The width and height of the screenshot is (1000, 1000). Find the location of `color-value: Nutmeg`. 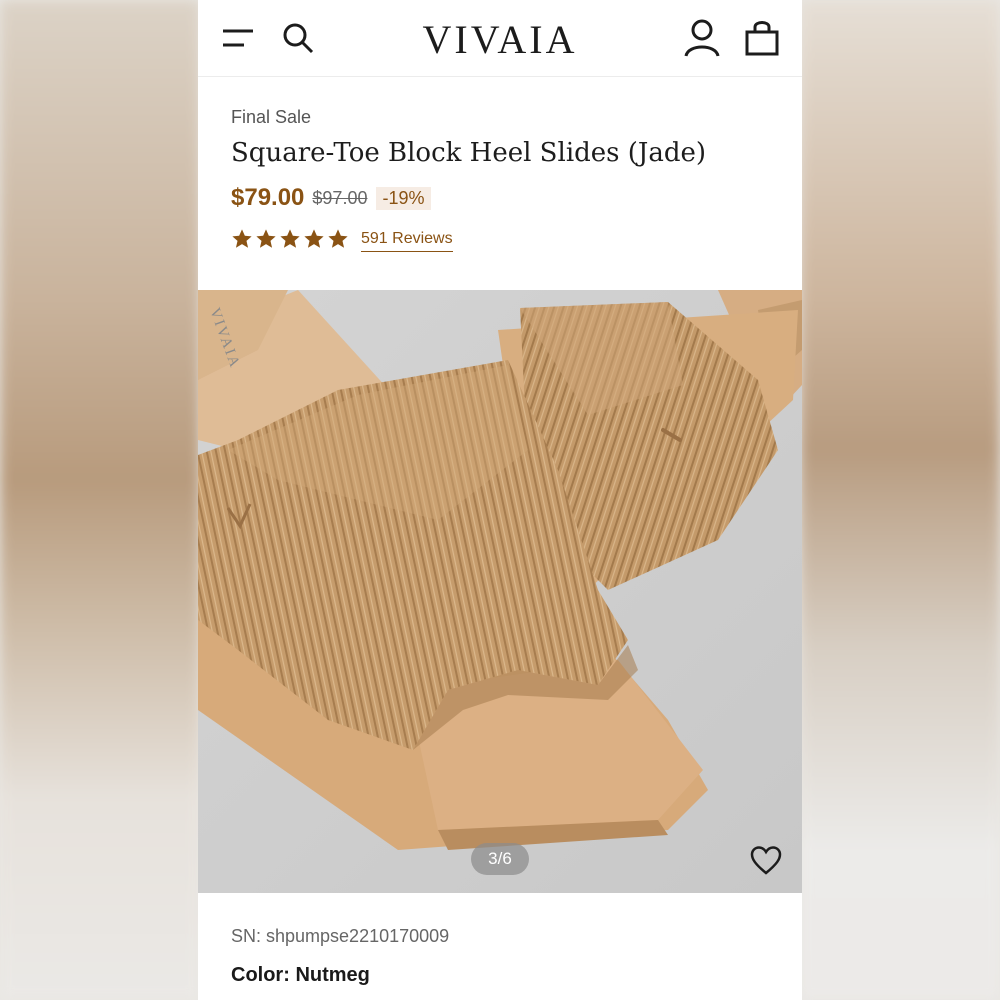

color-value: Nutmeg is located at coordinates (332, 975).